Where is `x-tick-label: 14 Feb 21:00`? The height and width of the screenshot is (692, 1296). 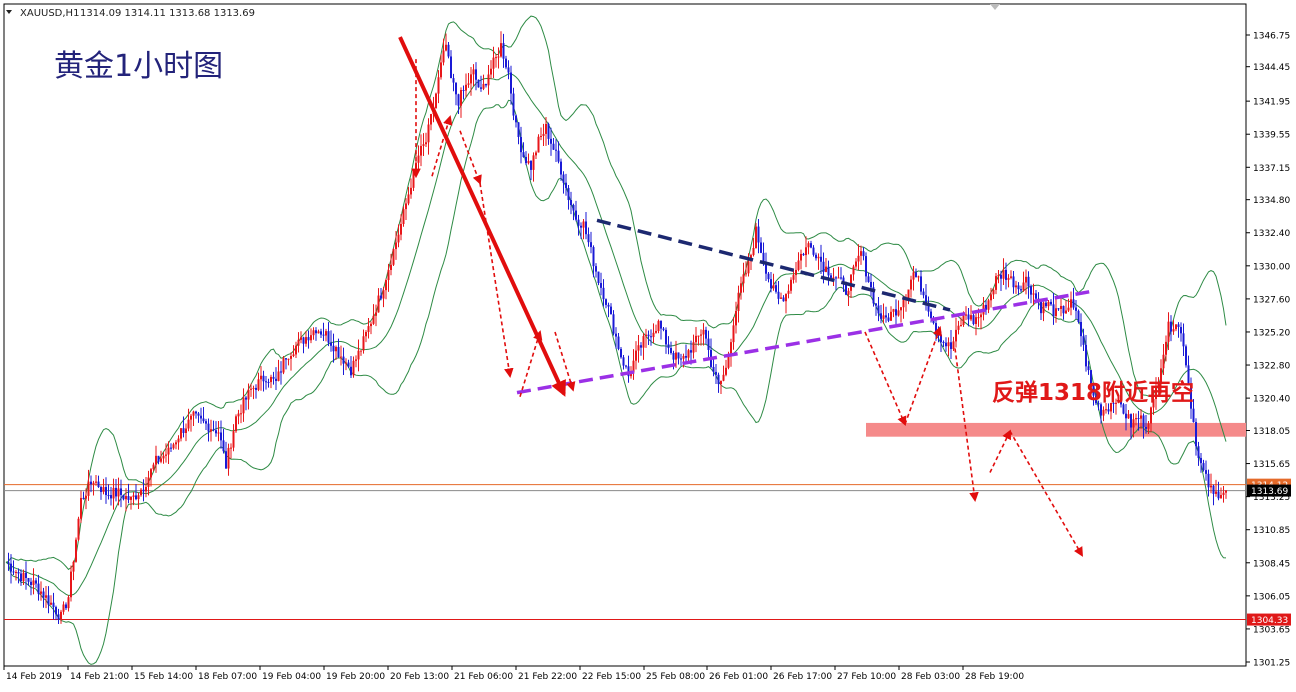
x-tick-label: 14 Feb 21:00 is located at coordinates (99, 677).